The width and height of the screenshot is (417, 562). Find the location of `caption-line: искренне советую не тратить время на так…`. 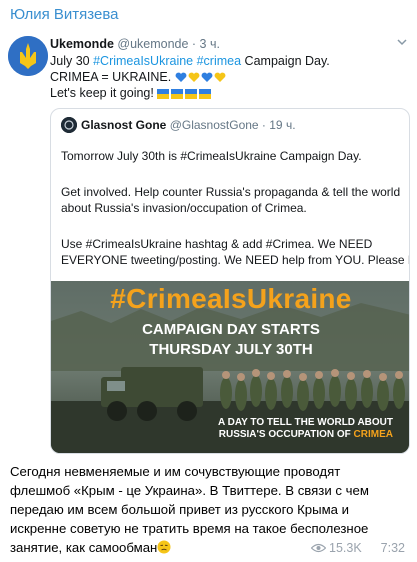

caption-line: искренне советую не тратить время на так… is located at coordinates (189, 528).